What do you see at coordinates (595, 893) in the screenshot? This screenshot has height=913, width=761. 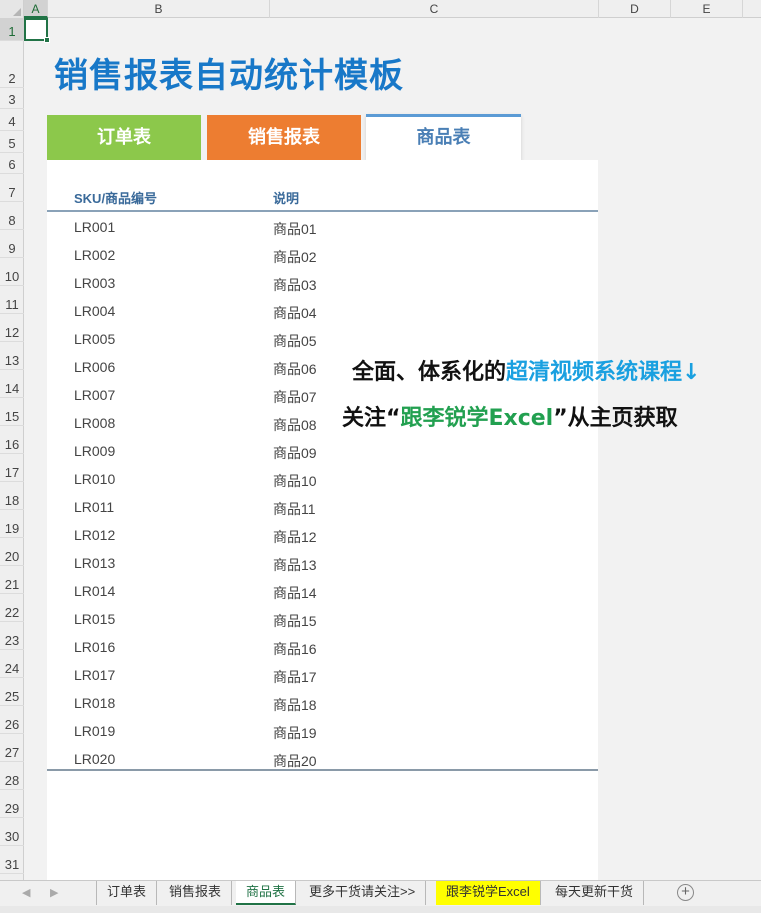 I see `sheet-tab-daily: 每天更新干货` at bounding box center [595, 893].